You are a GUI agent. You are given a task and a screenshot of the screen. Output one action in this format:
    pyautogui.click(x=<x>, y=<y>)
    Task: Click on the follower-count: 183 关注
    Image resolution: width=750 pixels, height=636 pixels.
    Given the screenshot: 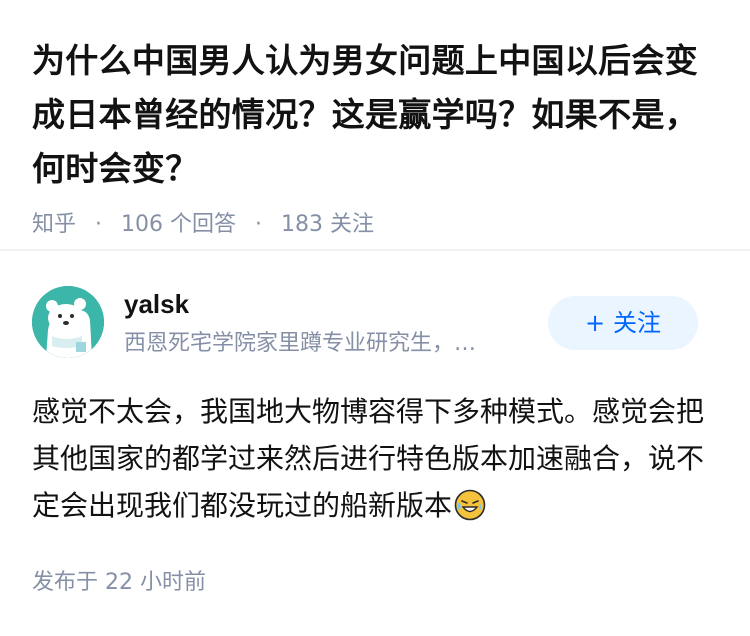 What is the action you would take?
    pyautogui.click(x=328, y=224)
    